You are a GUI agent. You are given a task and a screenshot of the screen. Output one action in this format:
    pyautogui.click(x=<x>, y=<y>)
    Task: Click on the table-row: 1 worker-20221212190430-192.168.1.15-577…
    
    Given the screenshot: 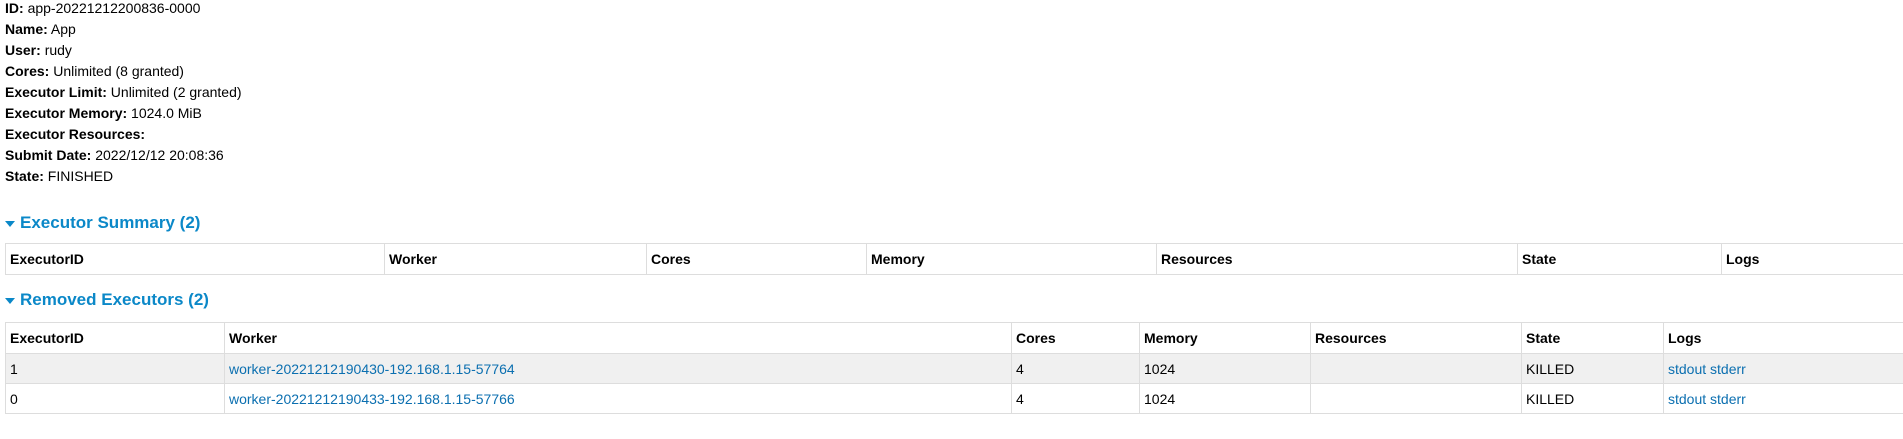 What is the action you would take?
    pyautogui.click(x=954, y=368)
    